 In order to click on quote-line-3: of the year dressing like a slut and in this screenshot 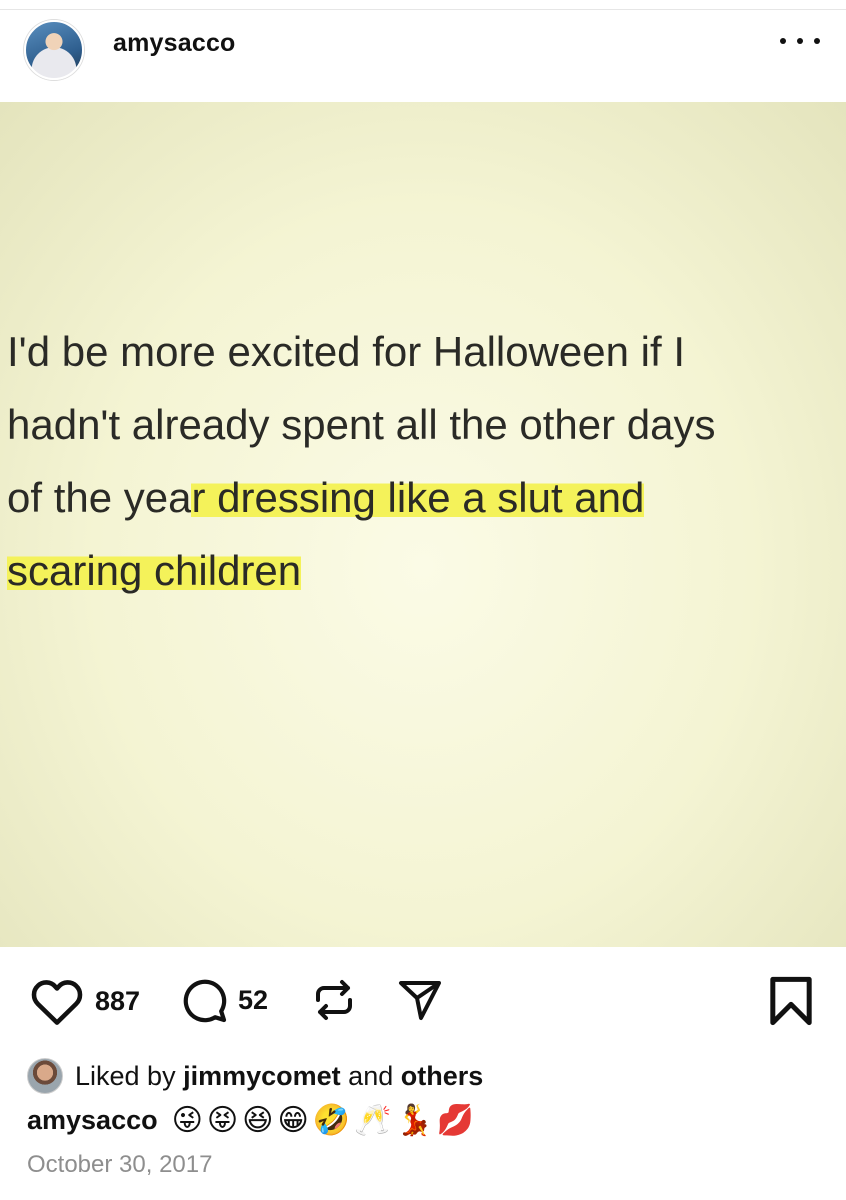, I will do `click(326, 497)`.